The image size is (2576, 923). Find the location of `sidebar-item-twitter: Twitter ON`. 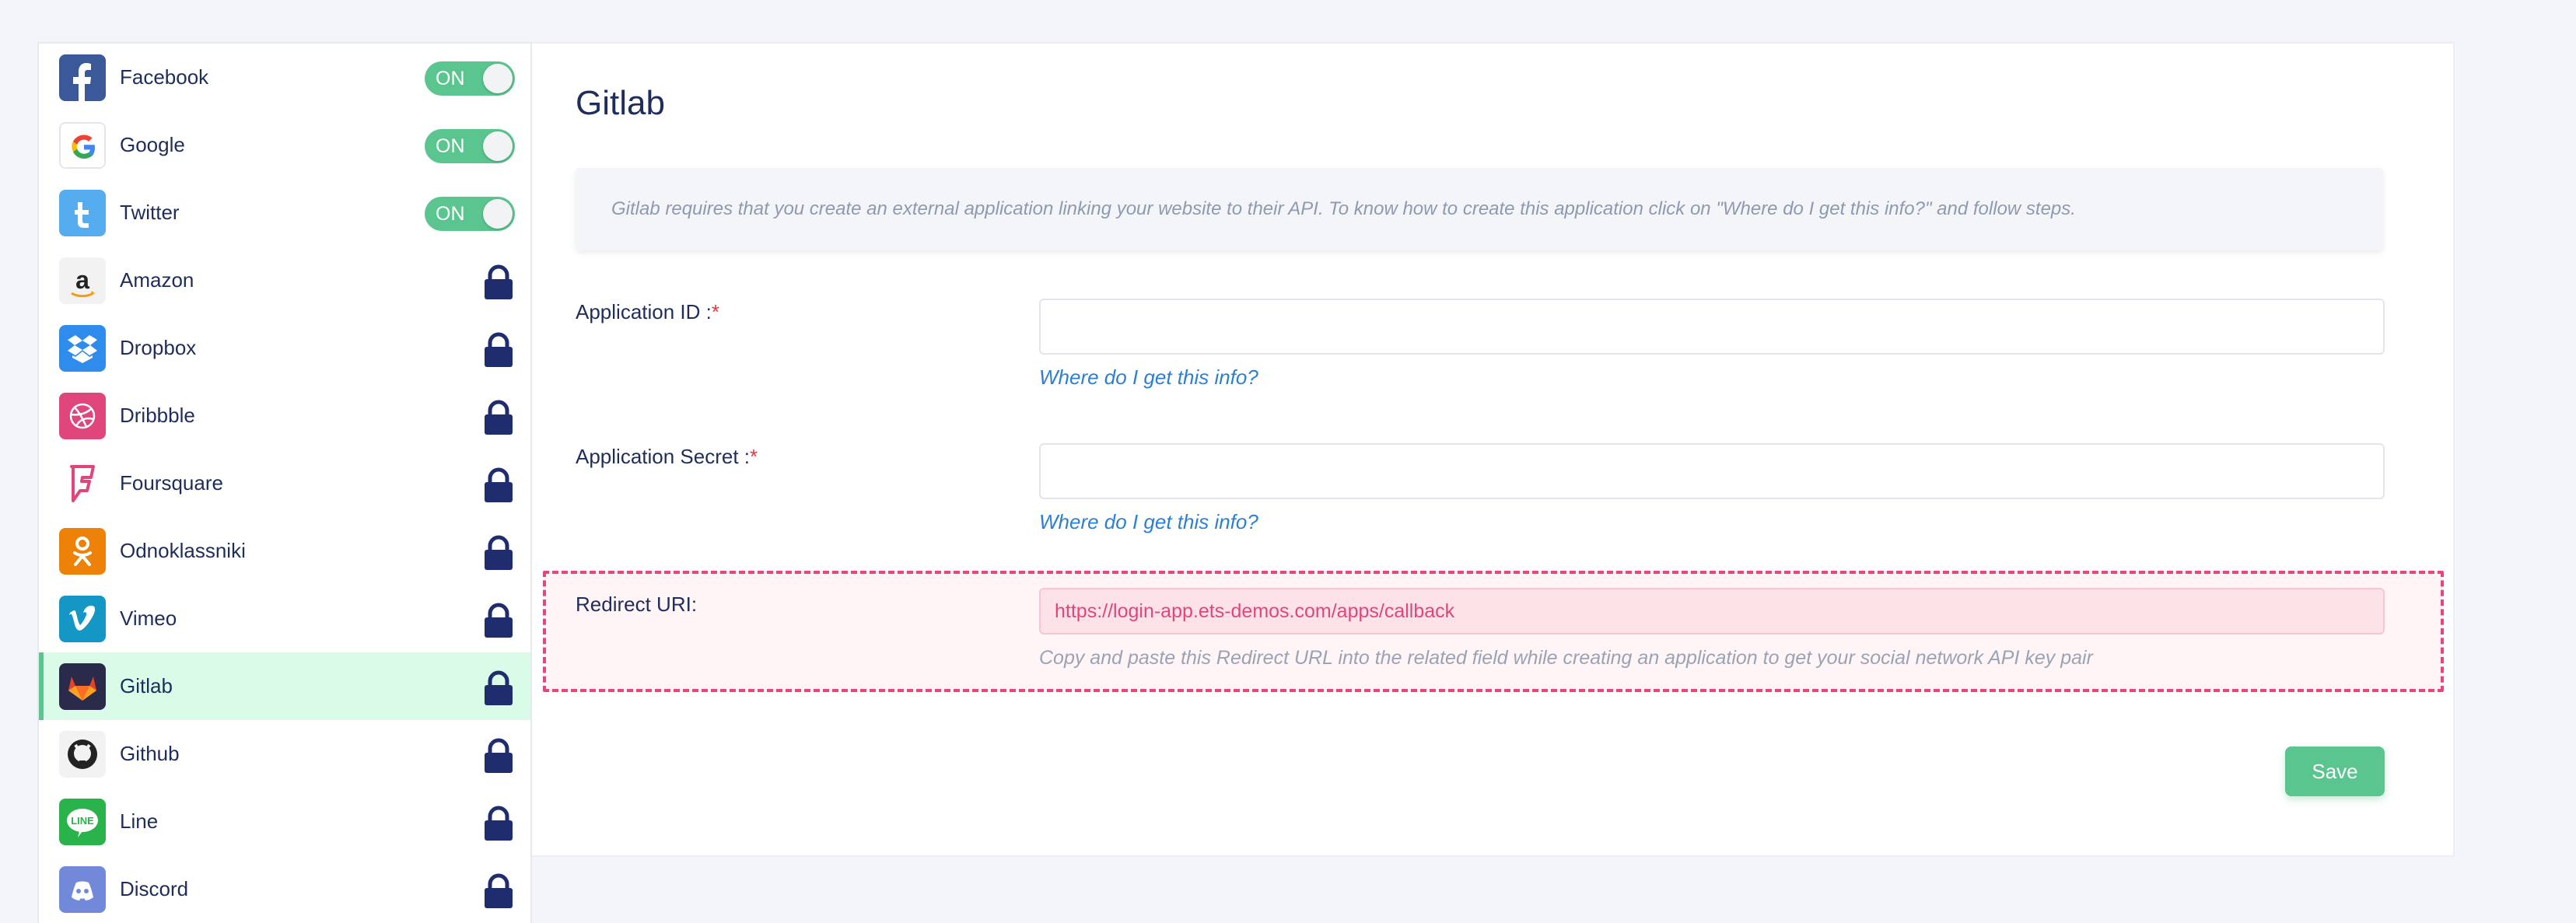

sidebar-item-twitter: Twitter ON is located at coordinates (285, 213).